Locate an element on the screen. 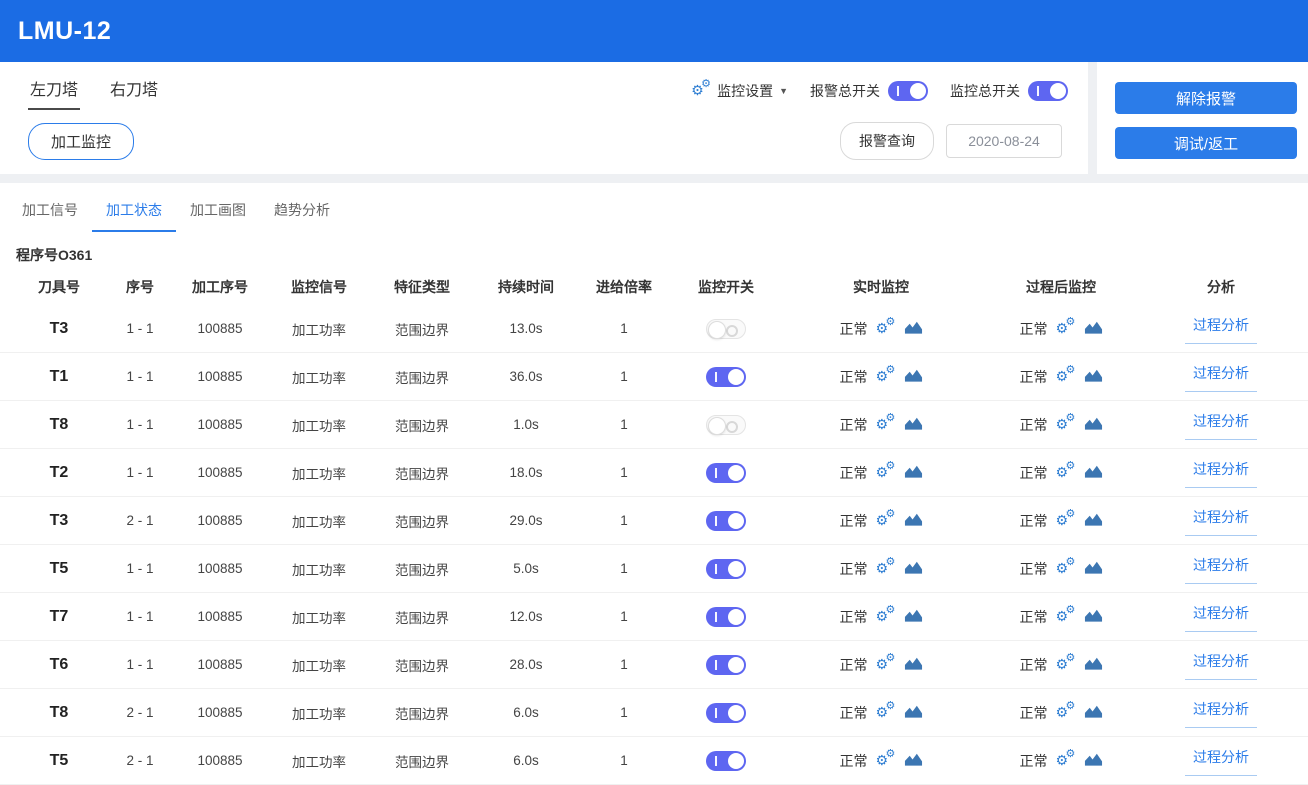 The height and width of the screenshot is (785, 1308). duration: 18.0s is located at coordinates (526, 472).